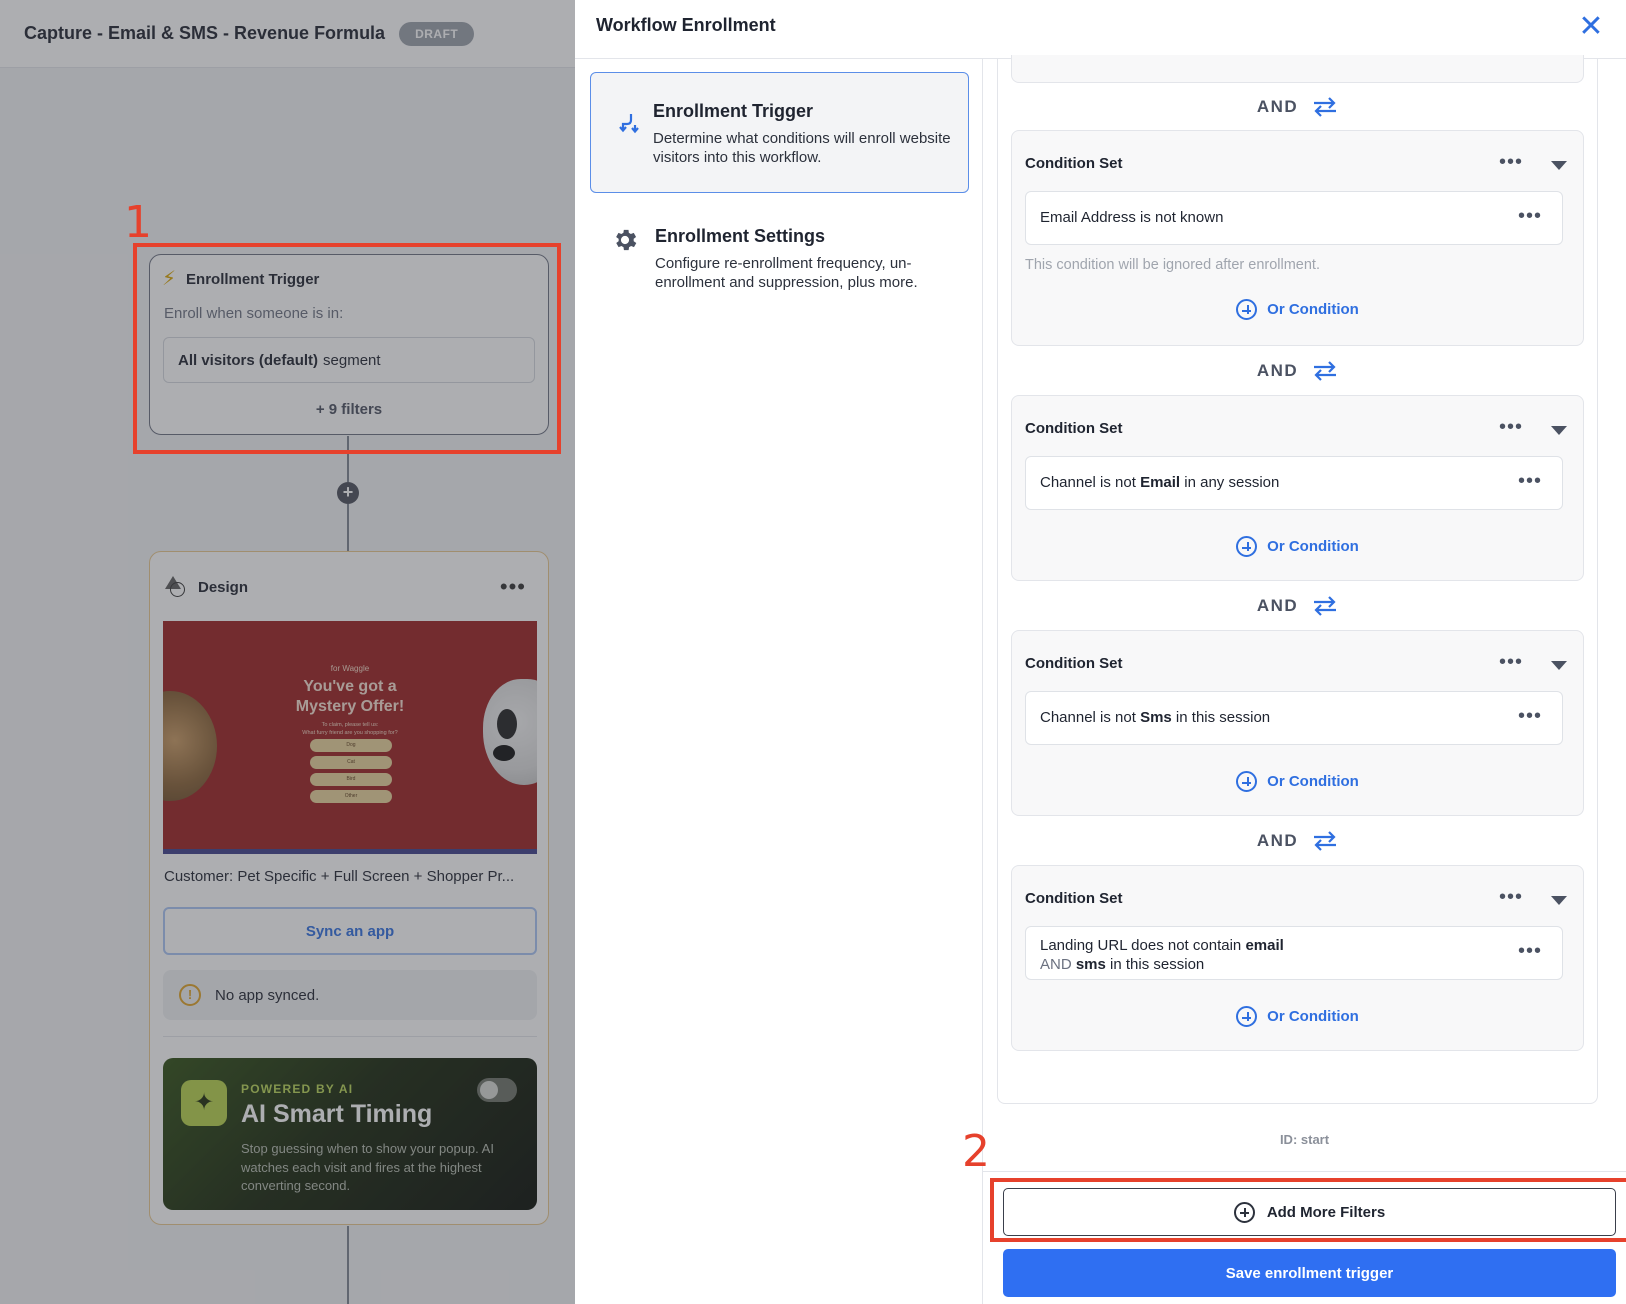  What do you see at coordinates (169, 279) in the screenshot?
I see `lightning-bolt-icon: ⚡︎` at bounding box center [169, 279].